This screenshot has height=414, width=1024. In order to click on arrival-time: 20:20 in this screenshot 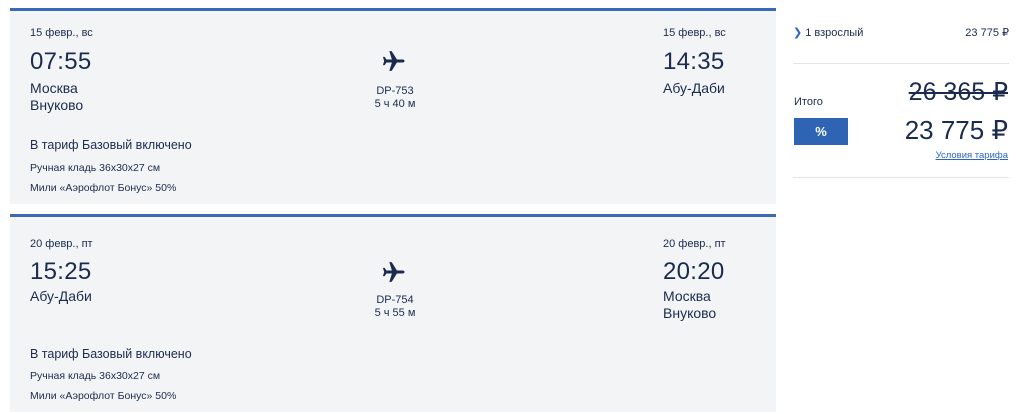, I will do `click(694, 271)`.